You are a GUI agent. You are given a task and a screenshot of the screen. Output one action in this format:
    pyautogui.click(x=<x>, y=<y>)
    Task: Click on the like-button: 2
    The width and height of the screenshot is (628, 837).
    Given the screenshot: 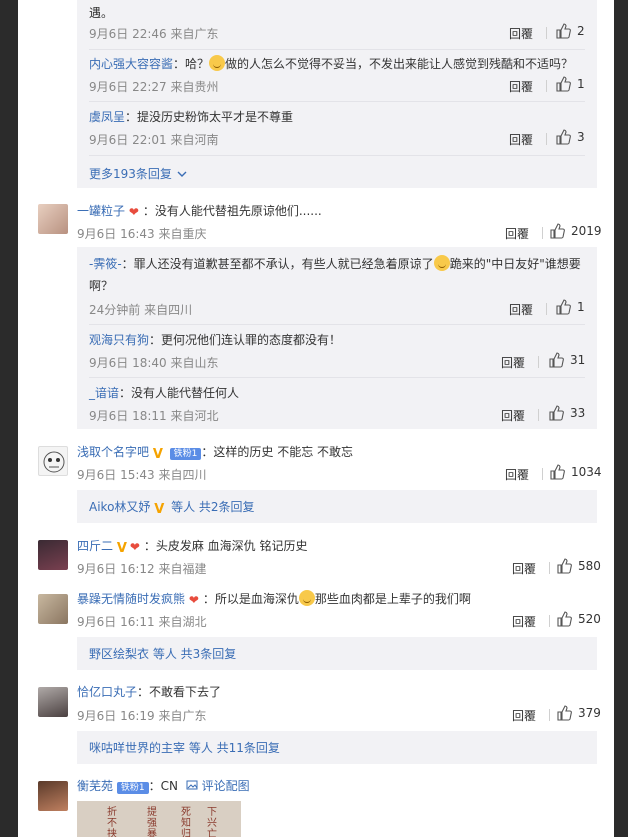 What is the action you would take?
    pyautogui.click(x=570, y=31)
    